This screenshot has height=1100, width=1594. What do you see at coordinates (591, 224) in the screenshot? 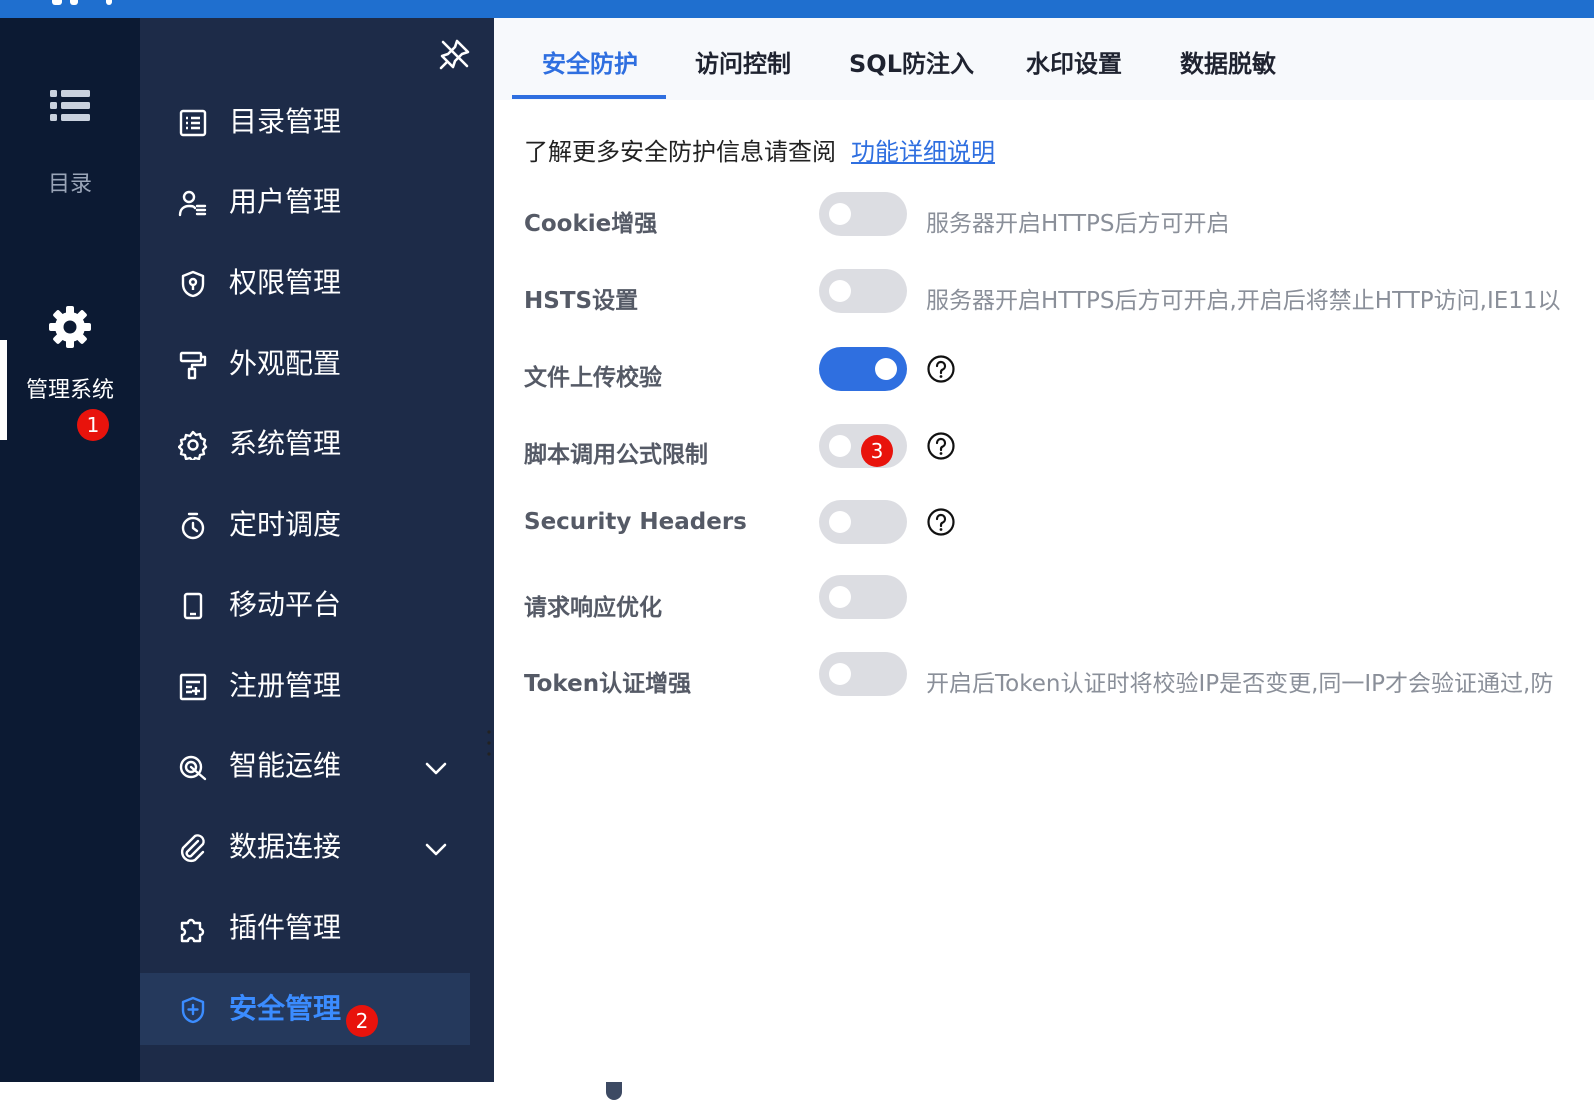
I see `setting-label: Cookie增强` at bounding box center [591, 224].